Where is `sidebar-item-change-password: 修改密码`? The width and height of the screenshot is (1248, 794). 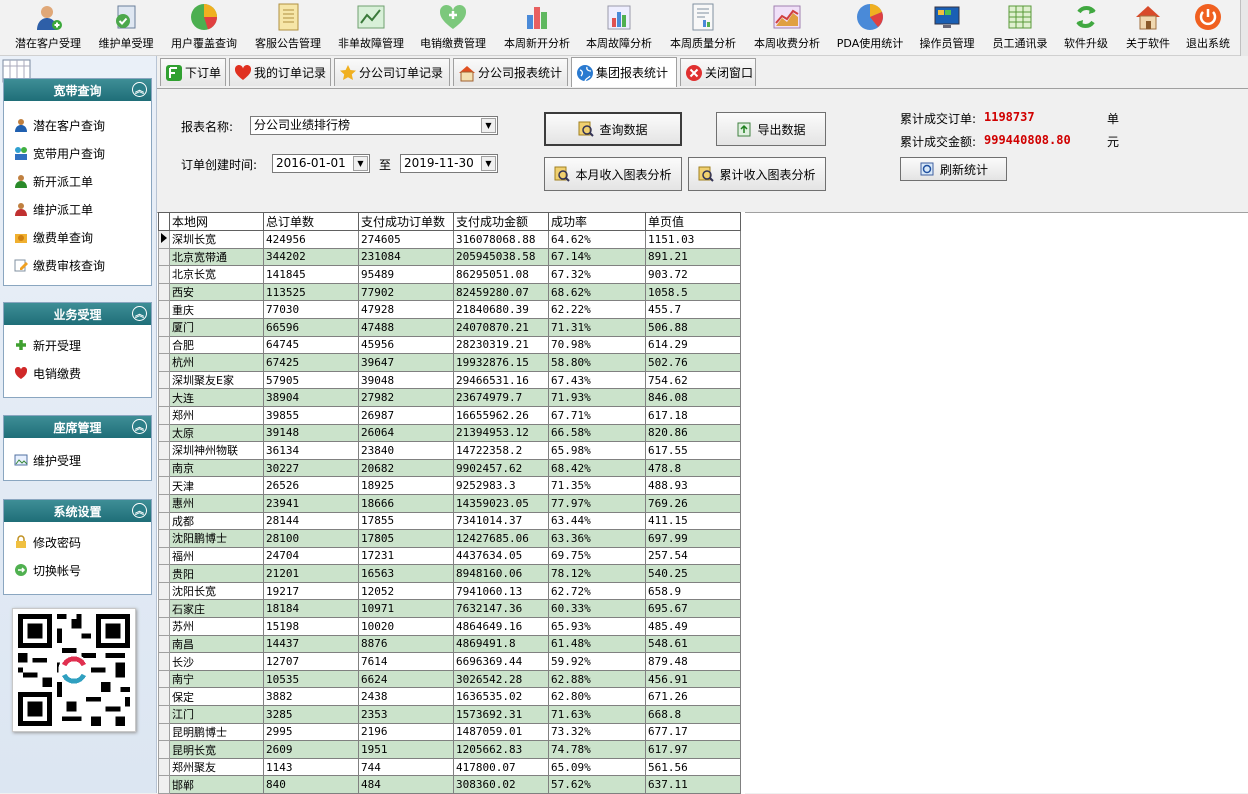 sidebar-item-change-password: 修改密码 is located at coordinates (77, 542).